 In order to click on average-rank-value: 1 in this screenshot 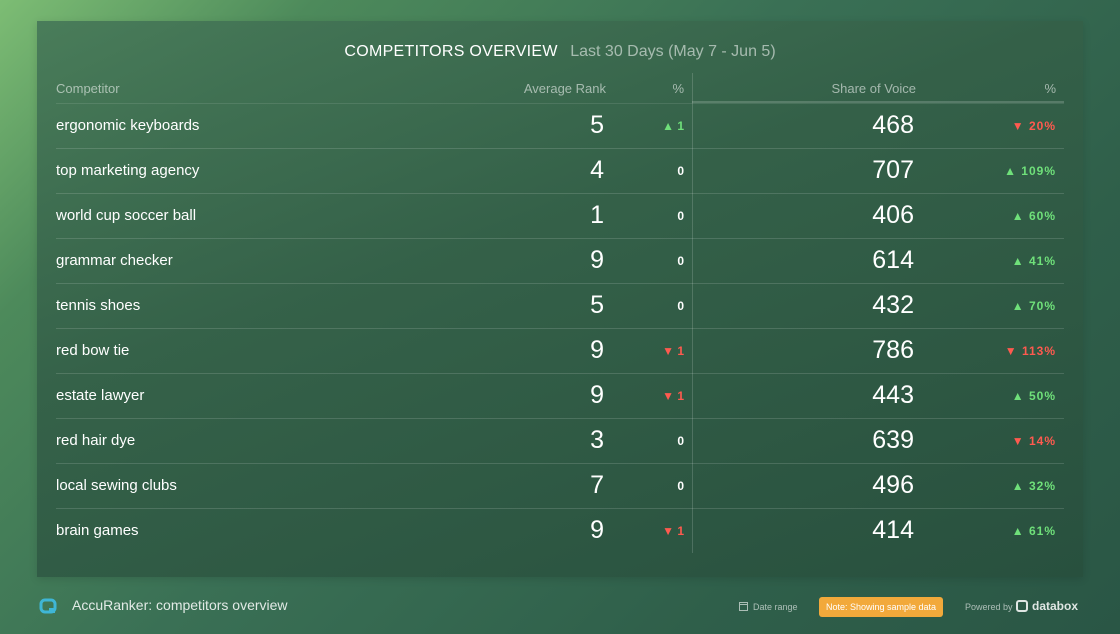, I will do `click(597, 215)`.